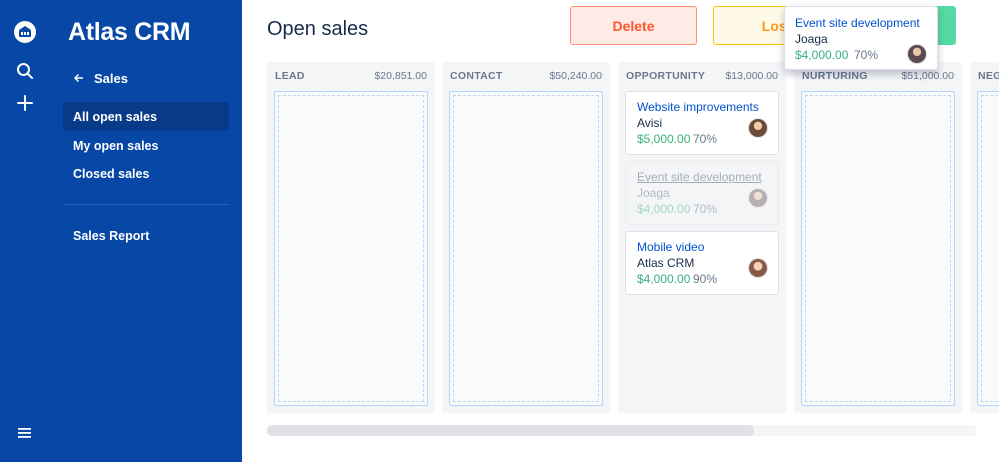  Describe the element at coordinates (111, 78) in the screenshot. I see `back-link-label: Sales` at that location.